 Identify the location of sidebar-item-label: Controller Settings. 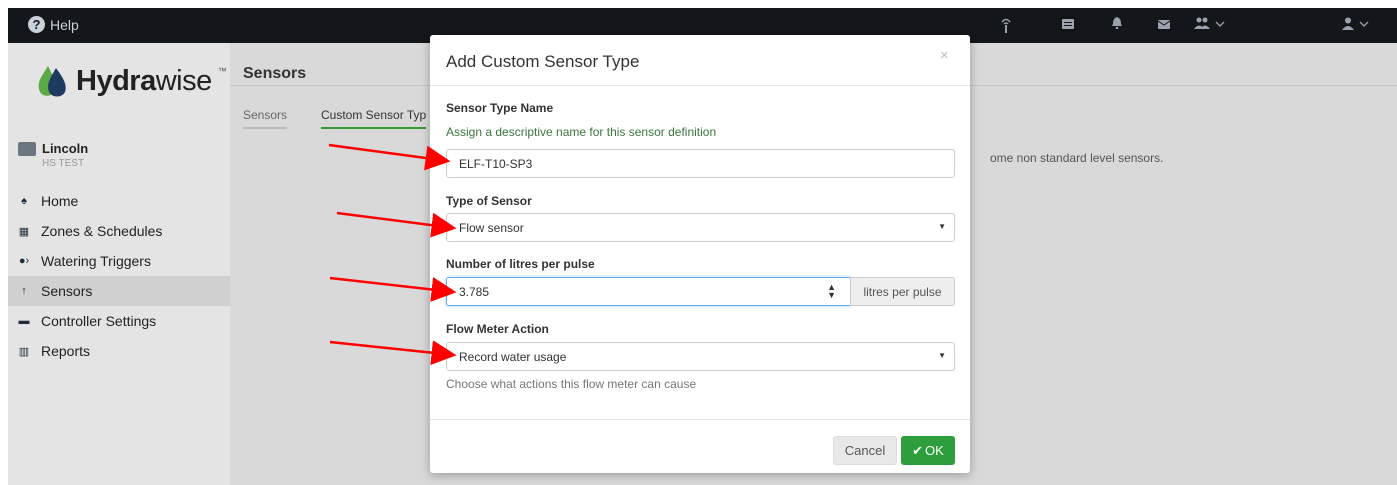
(99, 321).